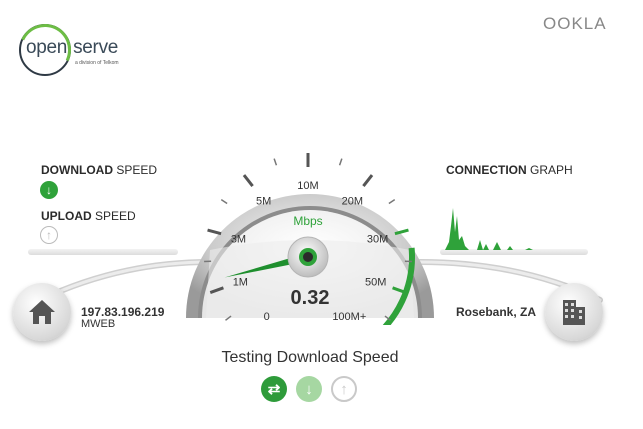  I want to click on download-button: ↓, so click(309, 389).